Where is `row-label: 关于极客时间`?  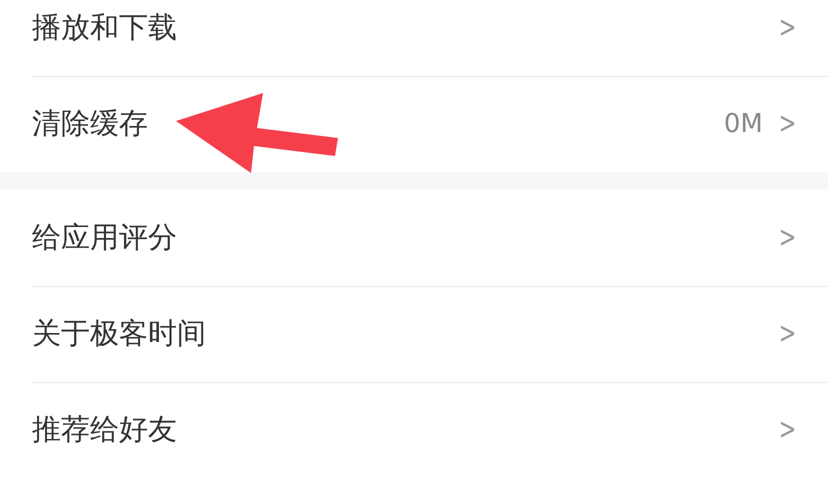 row-label: 关于极客时间 is located at coordinates (119, 333).